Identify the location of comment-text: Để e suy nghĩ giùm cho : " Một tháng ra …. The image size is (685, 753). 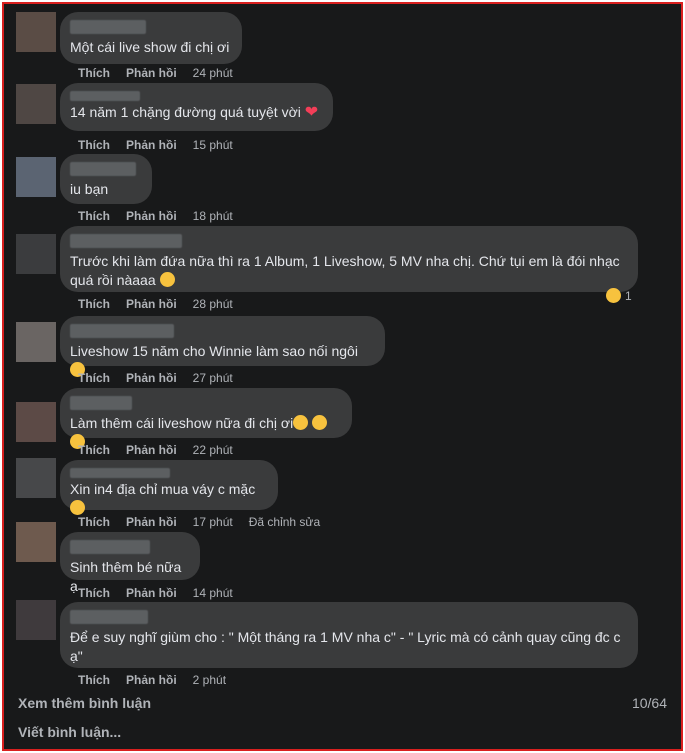
(345, 646).